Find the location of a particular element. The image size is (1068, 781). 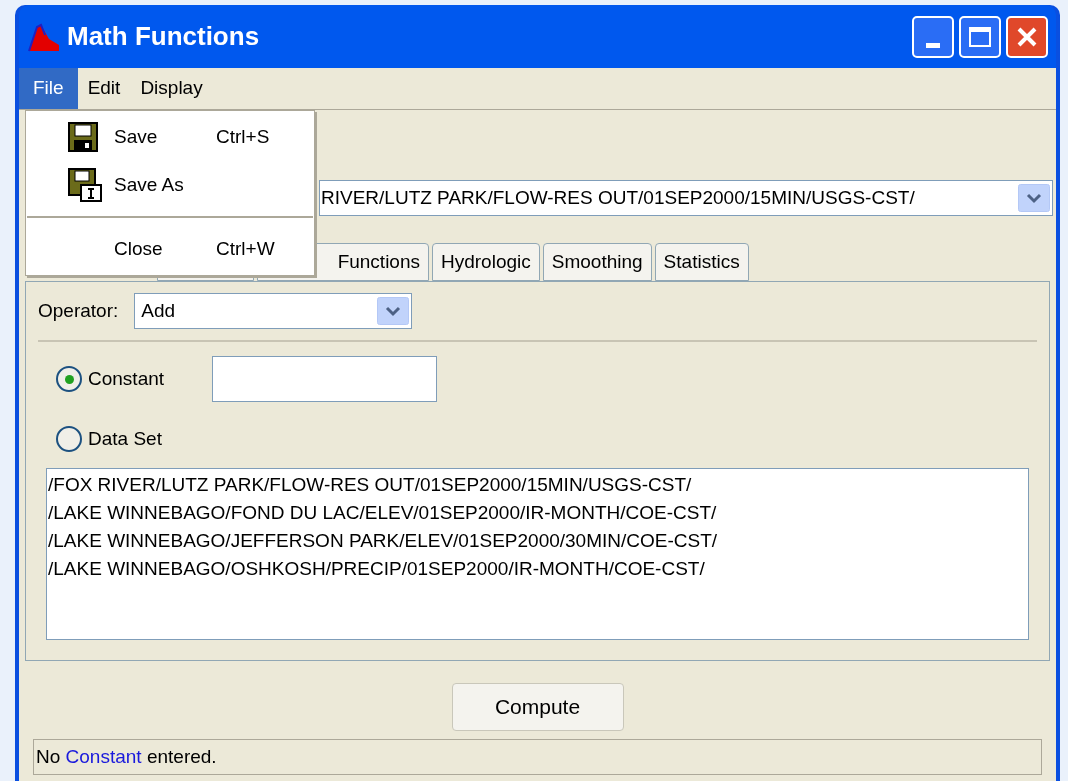

menu-entry: Save As is located at coordinates (170, 185).